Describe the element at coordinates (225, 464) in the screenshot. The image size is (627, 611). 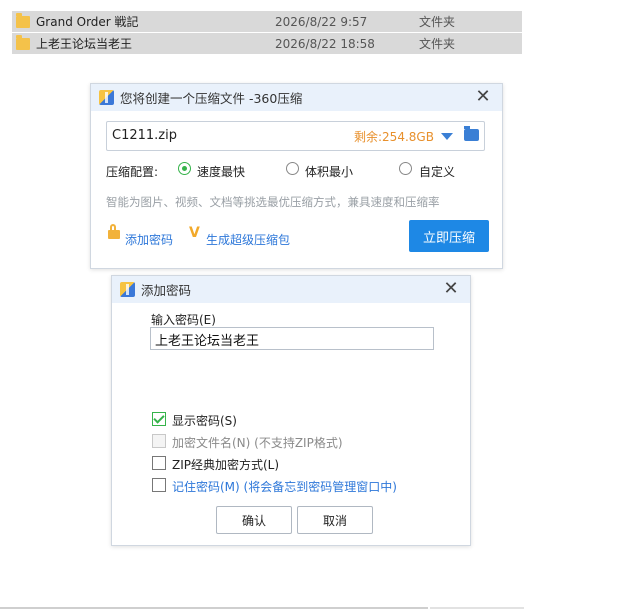
I see `zip-classic-label: ZIP经典加密方式(L)` at that location.